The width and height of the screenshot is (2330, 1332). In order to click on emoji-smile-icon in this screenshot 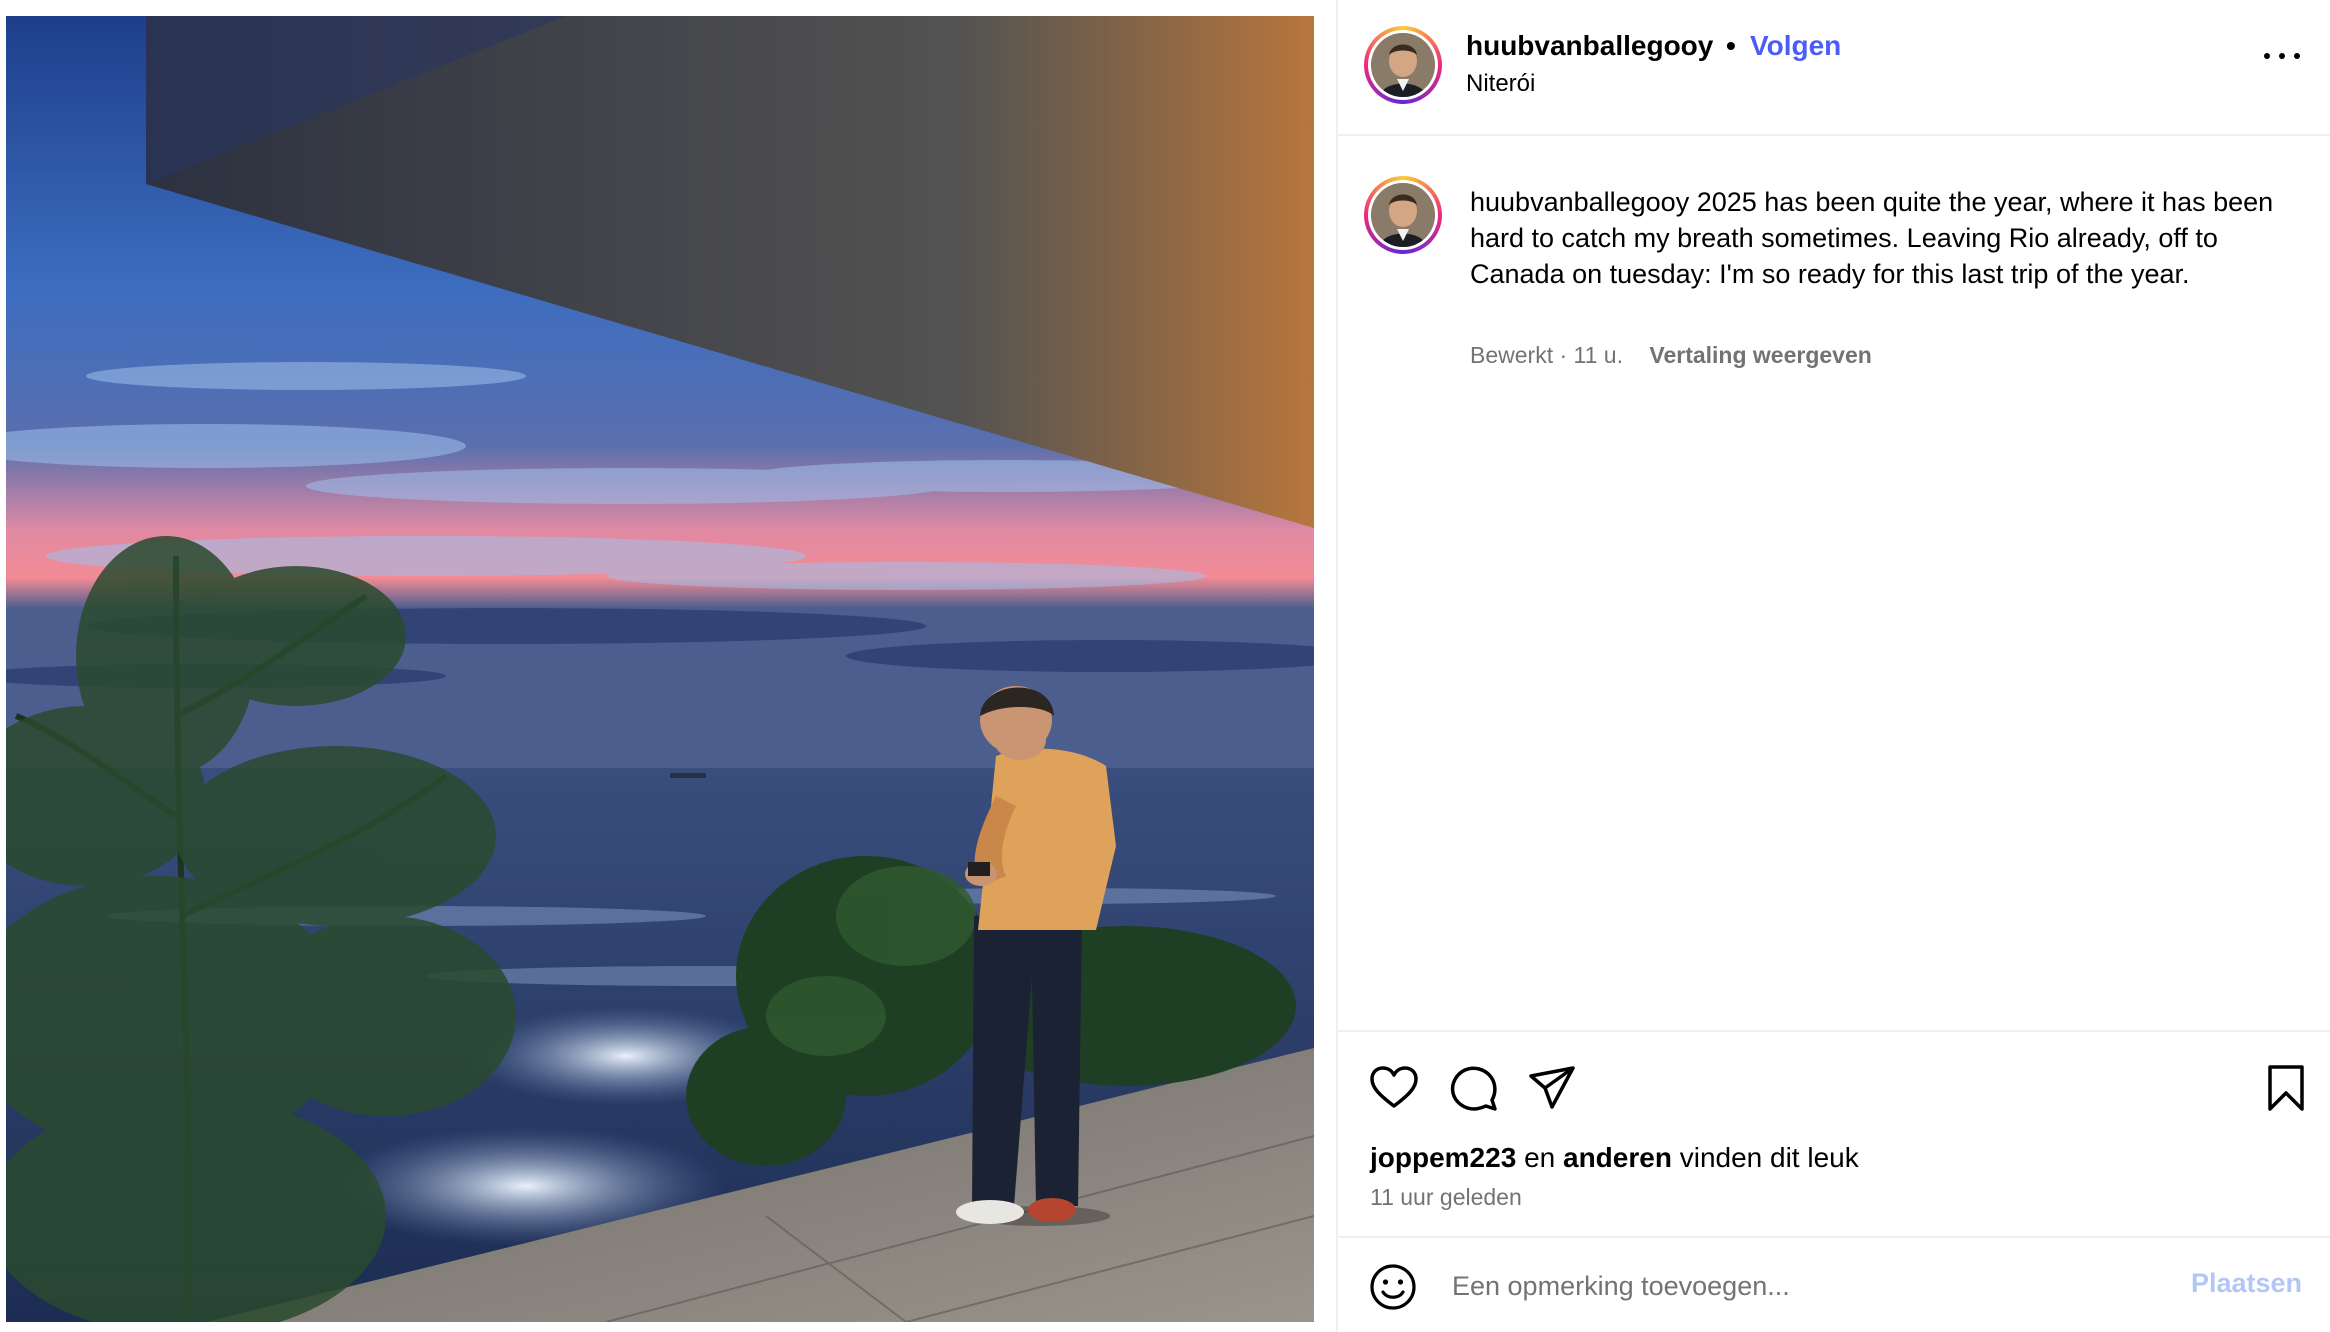, I will do `click(1393, 1287)`.